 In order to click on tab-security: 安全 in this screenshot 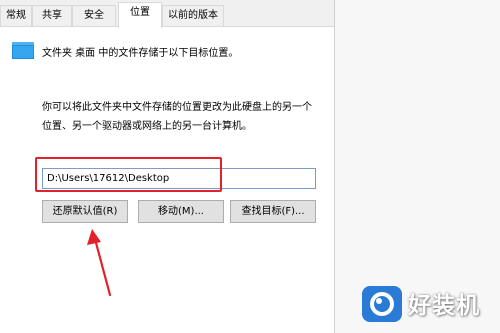, I will do `click(94, 15)`.